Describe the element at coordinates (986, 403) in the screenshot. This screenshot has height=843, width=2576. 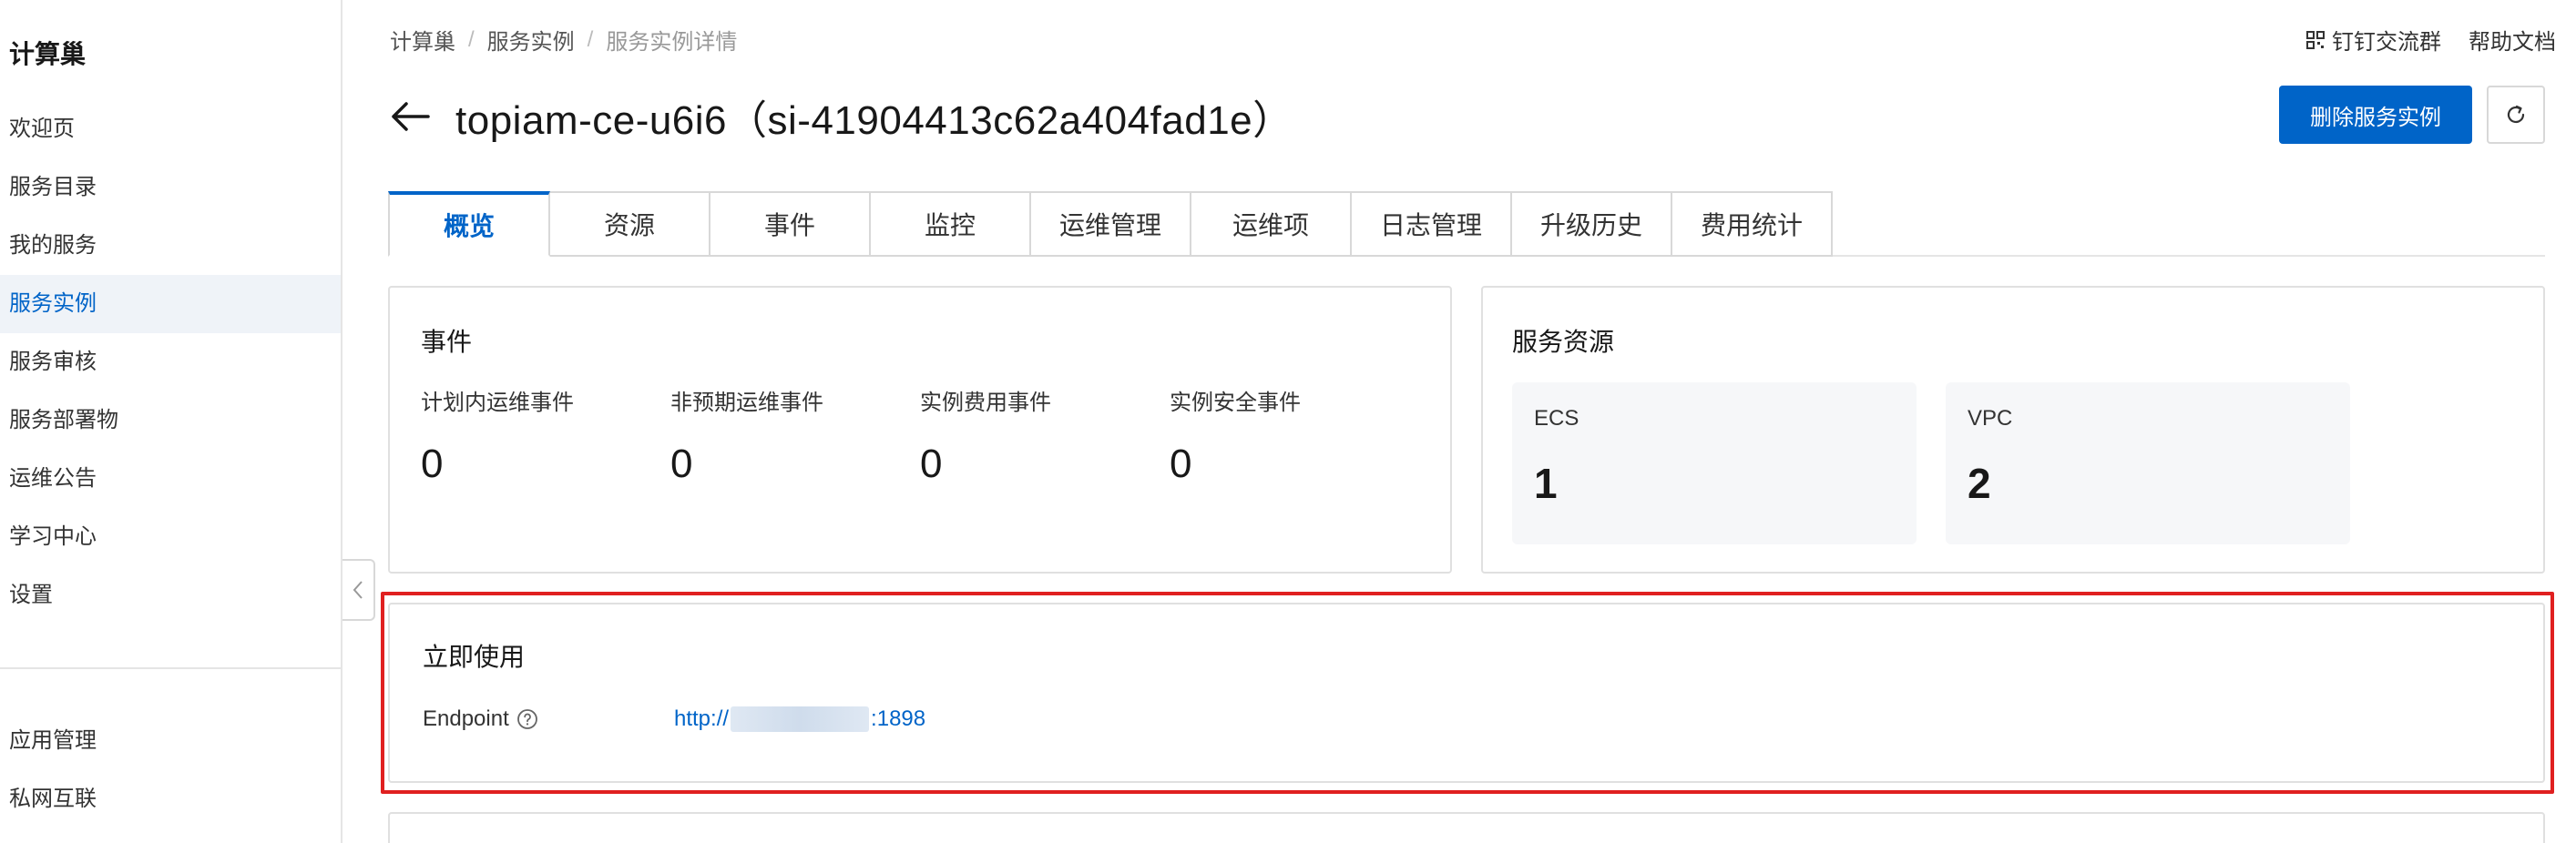
I see `event-stat-label: 实例费用事件` at that location.